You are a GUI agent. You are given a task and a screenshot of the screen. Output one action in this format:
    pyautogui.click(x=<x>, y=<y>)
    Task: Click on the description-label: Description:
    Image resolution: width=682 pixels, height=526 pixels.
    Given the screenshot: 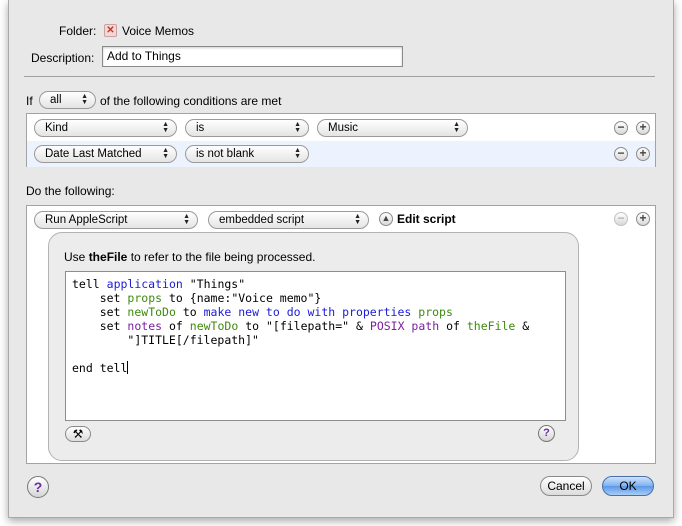 What is the action you would take?
    pyautogui.click(x=63, y=58)
    